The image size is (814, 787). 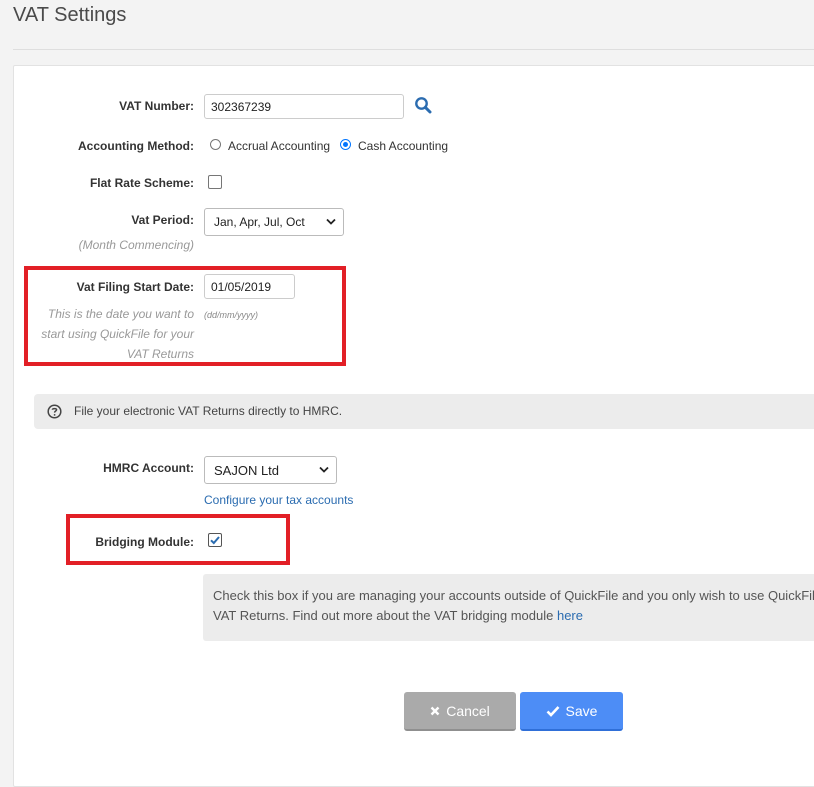 What do you see at coordinates (70, 15) in the screenshot?
I see `page-title: VAT Settings` at bounding box center [70, 15].